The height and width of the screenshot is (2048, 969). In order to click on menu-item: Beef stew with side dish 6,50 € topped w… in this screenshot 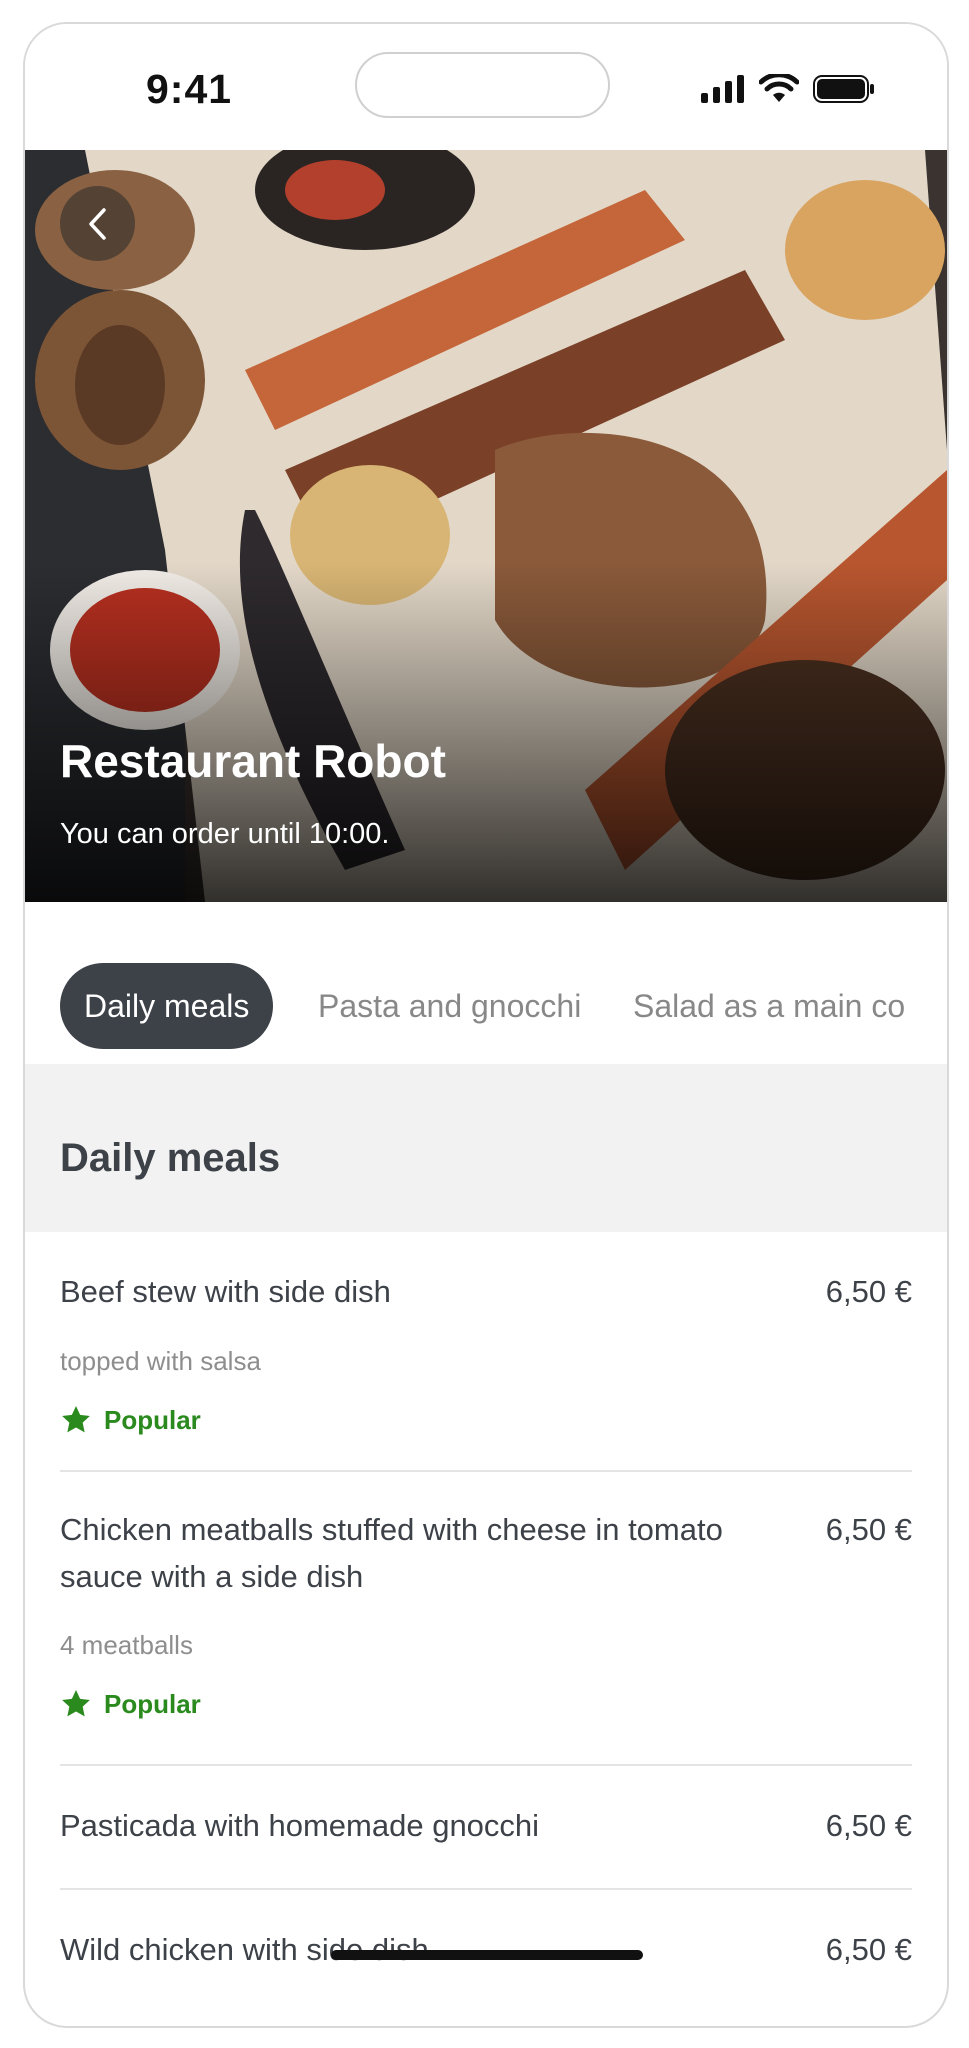, I will do `click(486, 1368)`.